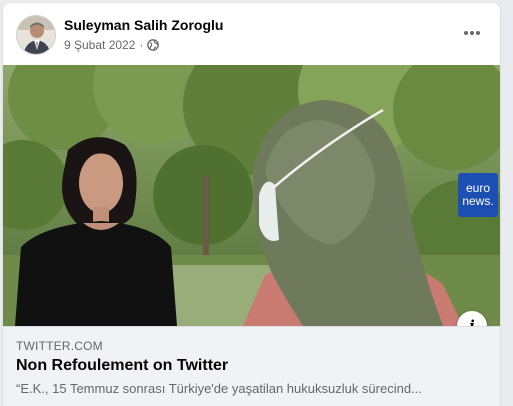 This screenshot has height=406, width=513. I want to click on avatar, so click(36, 35).